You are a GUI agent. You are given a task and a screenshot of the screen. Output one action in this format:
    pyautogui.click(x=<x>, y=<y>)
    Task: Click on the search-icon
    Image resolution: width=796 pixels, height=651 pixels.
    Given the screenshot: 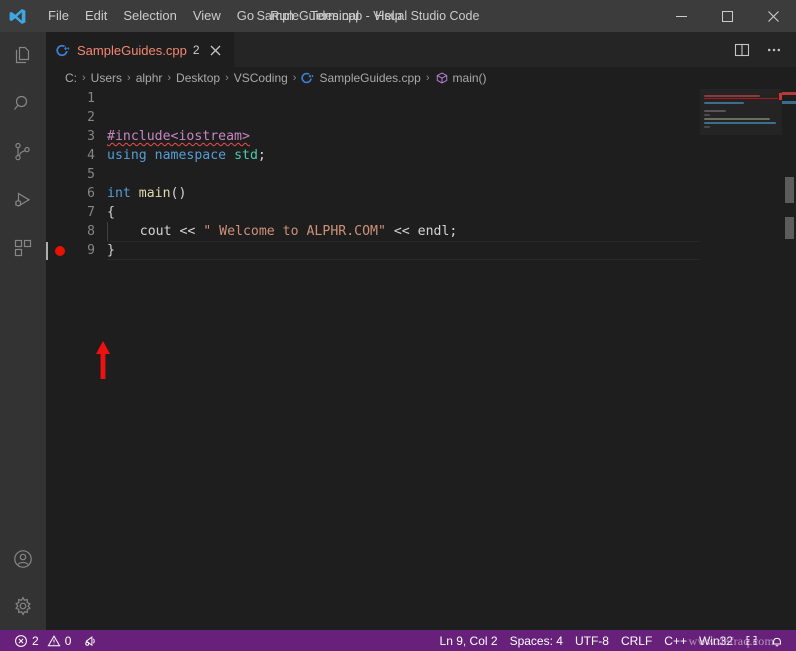 What is the action you would take?
    pyautogui.click(x=23, y=104)
    